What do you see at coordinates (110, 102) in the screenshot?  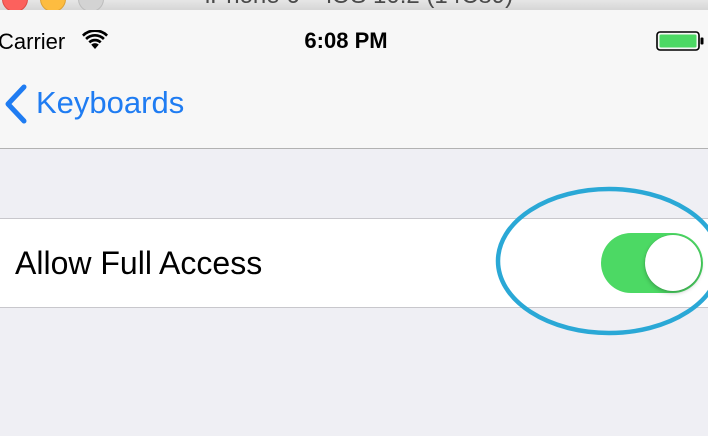 I see `back-button-label: Keyboards` at bounding box center [110, 102].